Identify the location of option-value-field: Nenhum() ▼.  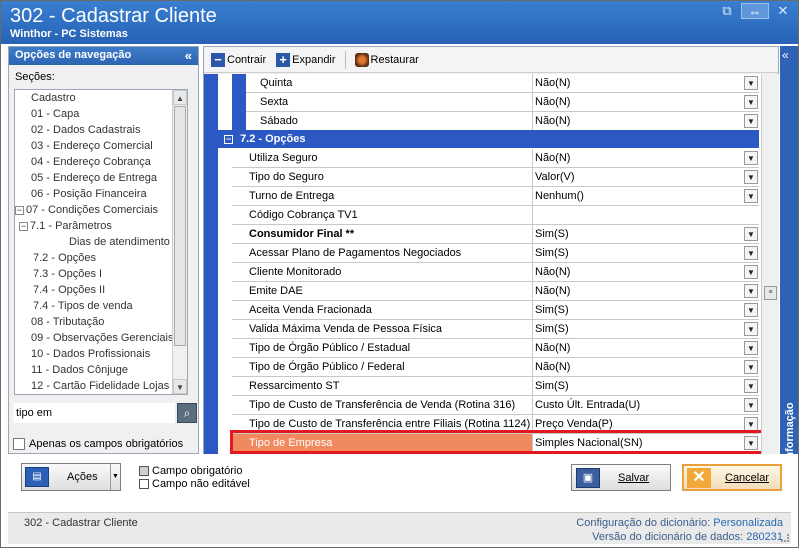
(645, 196).